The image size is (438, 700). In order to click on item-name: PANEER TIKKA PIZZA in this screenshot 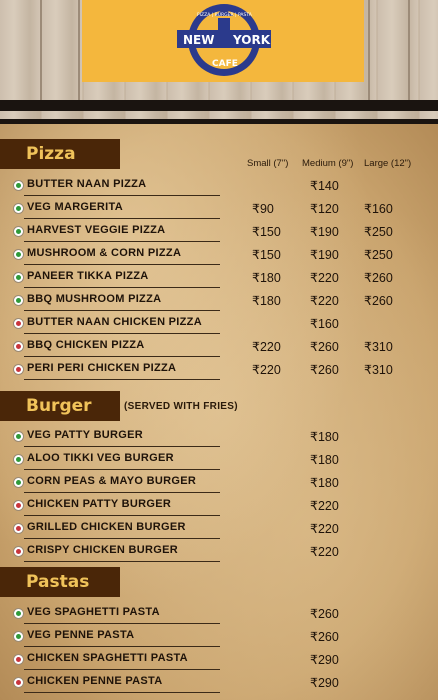, I will do `click(88, 276)`.